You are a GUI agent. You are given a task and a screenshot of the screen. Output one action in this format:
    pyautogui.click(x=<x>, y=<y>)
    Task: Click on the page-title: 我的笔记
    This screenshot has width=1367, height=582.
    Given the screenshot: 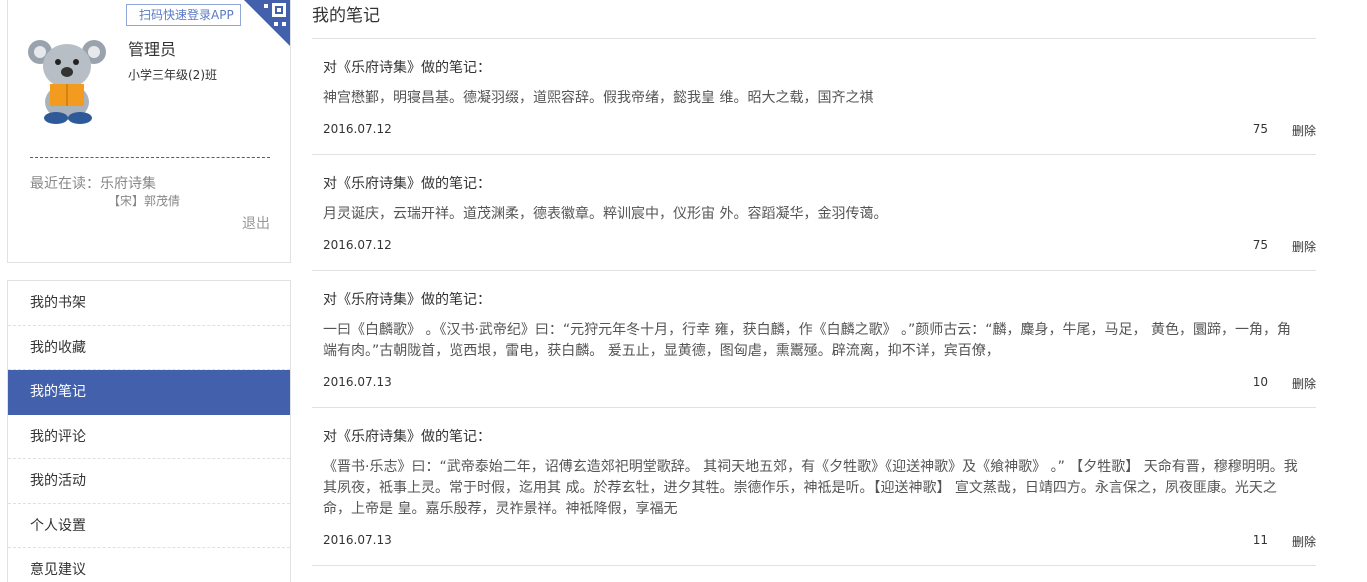 What is the action you would take?
    pyautogui.click(x=814, y=19)
    